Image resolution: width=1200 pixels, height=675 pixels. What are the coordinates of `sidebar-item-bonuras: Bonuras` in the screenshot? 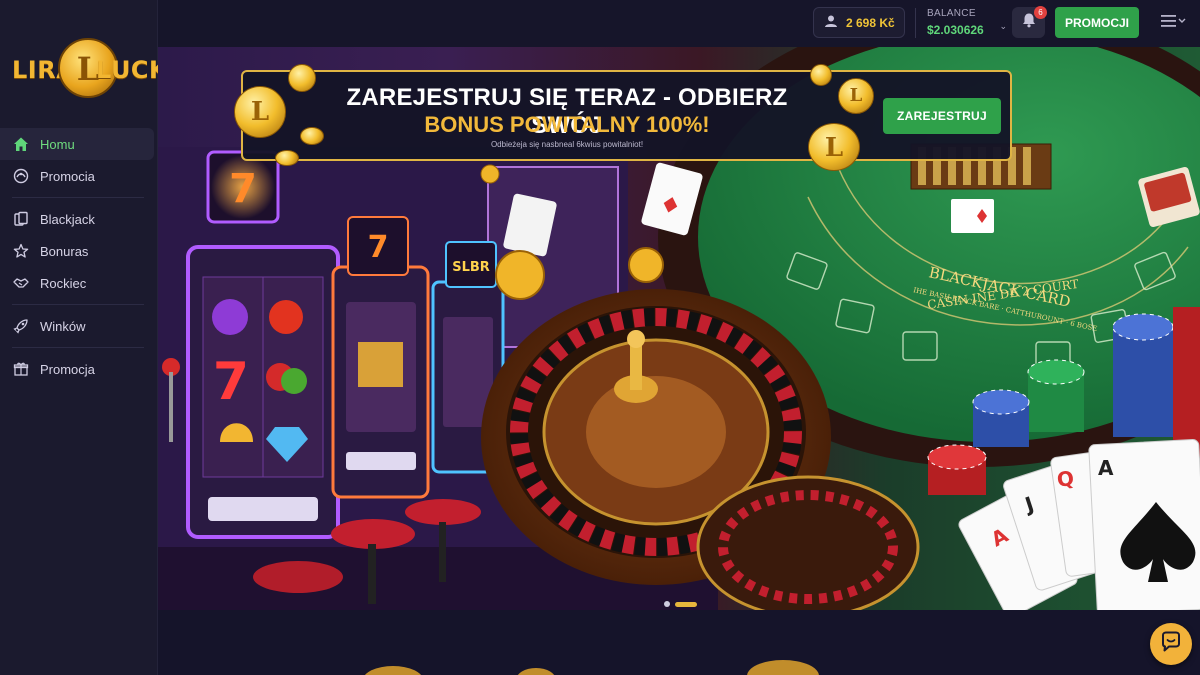 It's located at (77, 251).